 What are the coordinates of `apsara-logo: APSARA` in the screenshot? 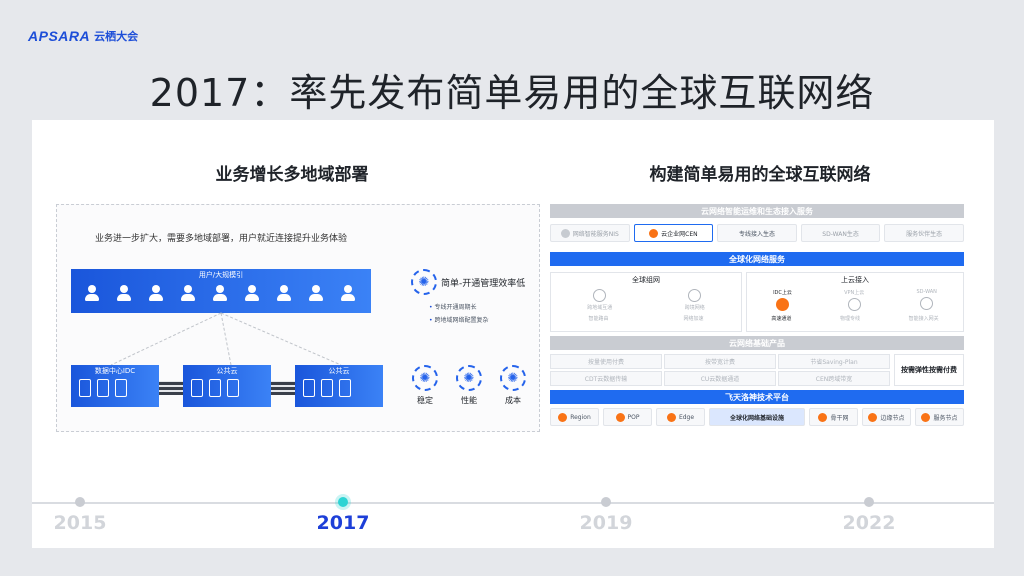 It's located at (59, 36).